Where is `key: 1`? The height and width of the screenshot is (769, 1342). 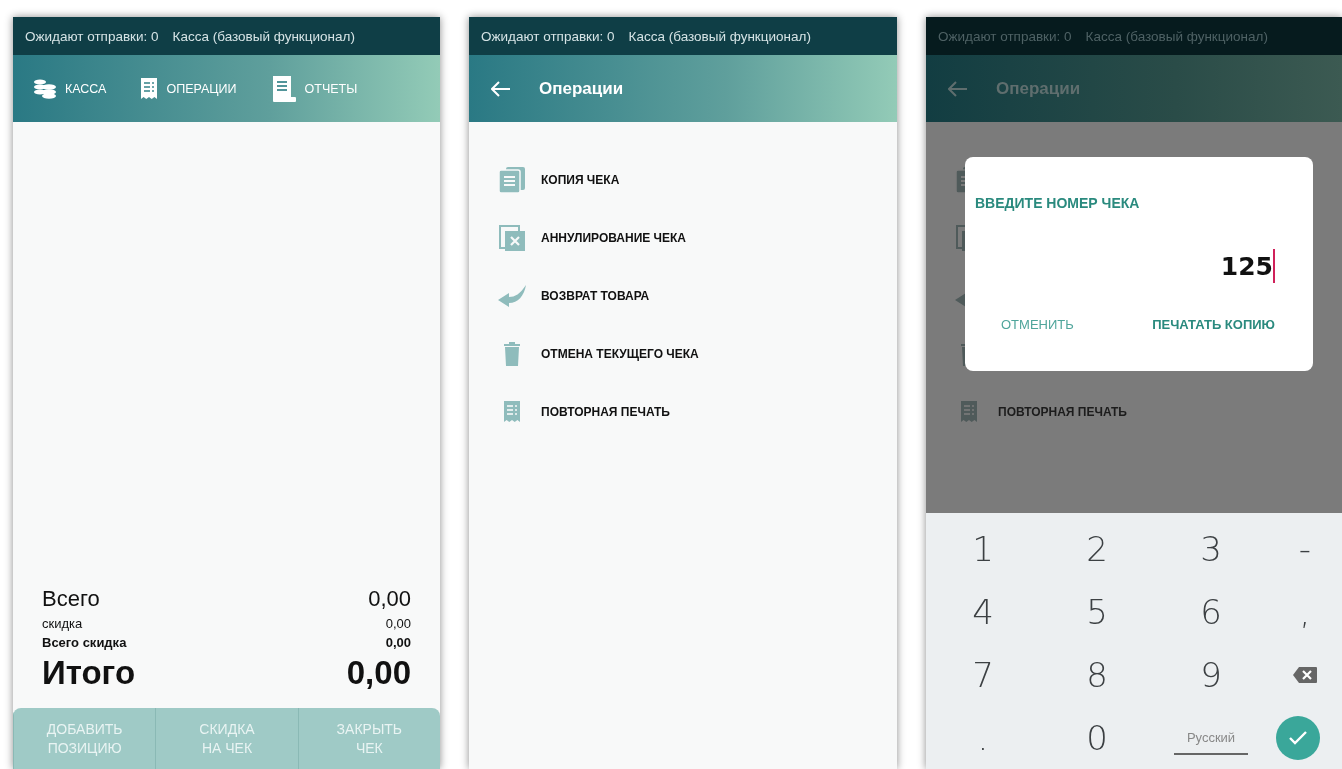
key: 1 is located at coordinates (983, 548).